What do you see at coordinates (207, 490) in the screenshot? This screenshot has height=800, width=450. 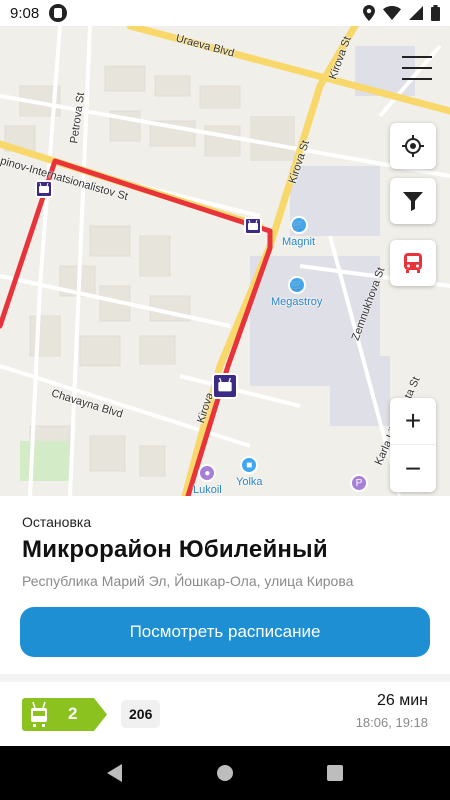 I see `poi-label: Lukoil` at bounding box center [207, 490].